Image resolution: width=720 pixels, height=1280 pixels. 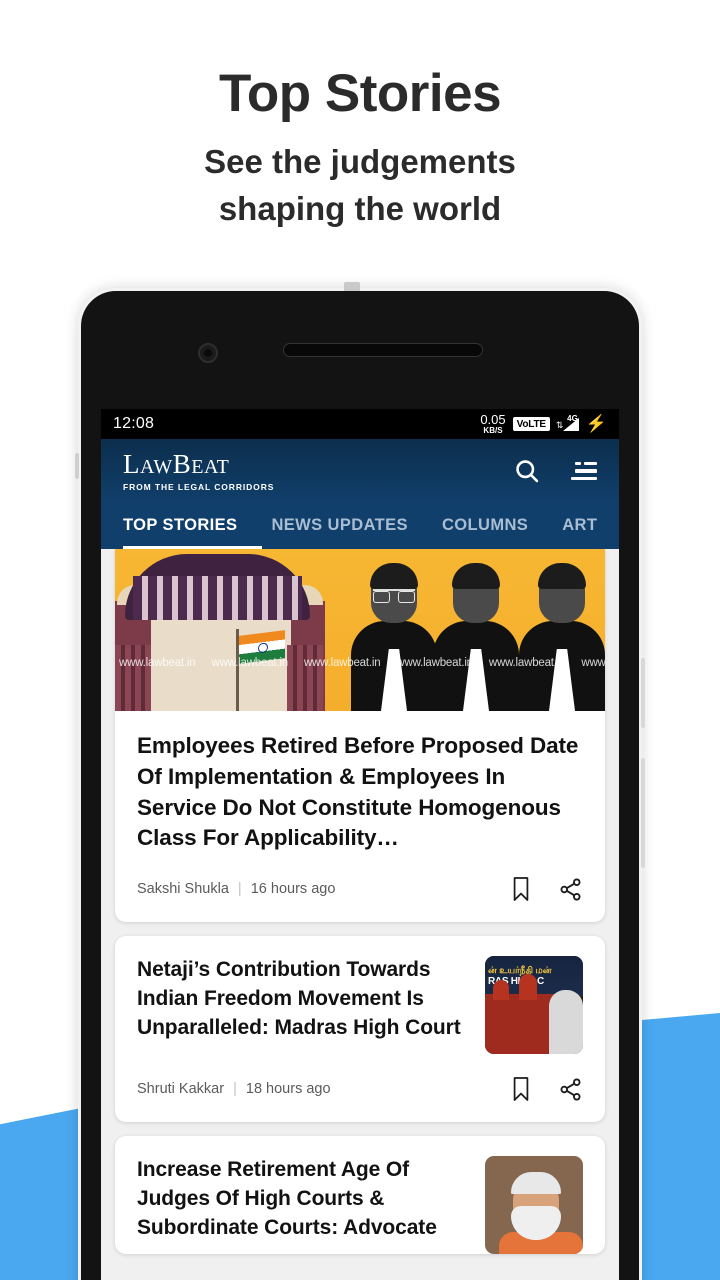 What do you see at coordinates (531, 424) in the screenshot?
I see `volte-badge: VoLTE` at bounding box center [531, 424].